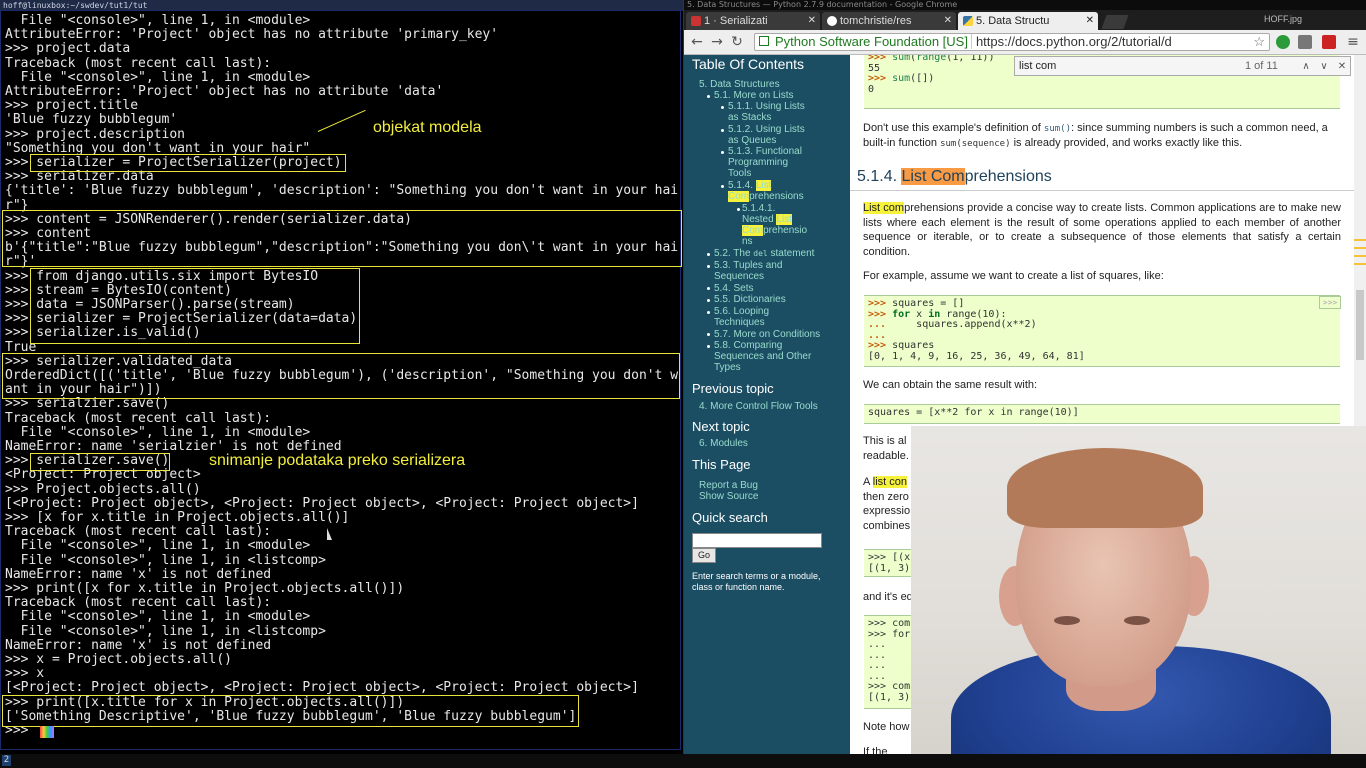 The height and width of the screenshot is (768, 1366). Describe the element at coordinates (741, 311) in the screenshot. I see `toc-item-looping: 5.6. Looping` at that location.